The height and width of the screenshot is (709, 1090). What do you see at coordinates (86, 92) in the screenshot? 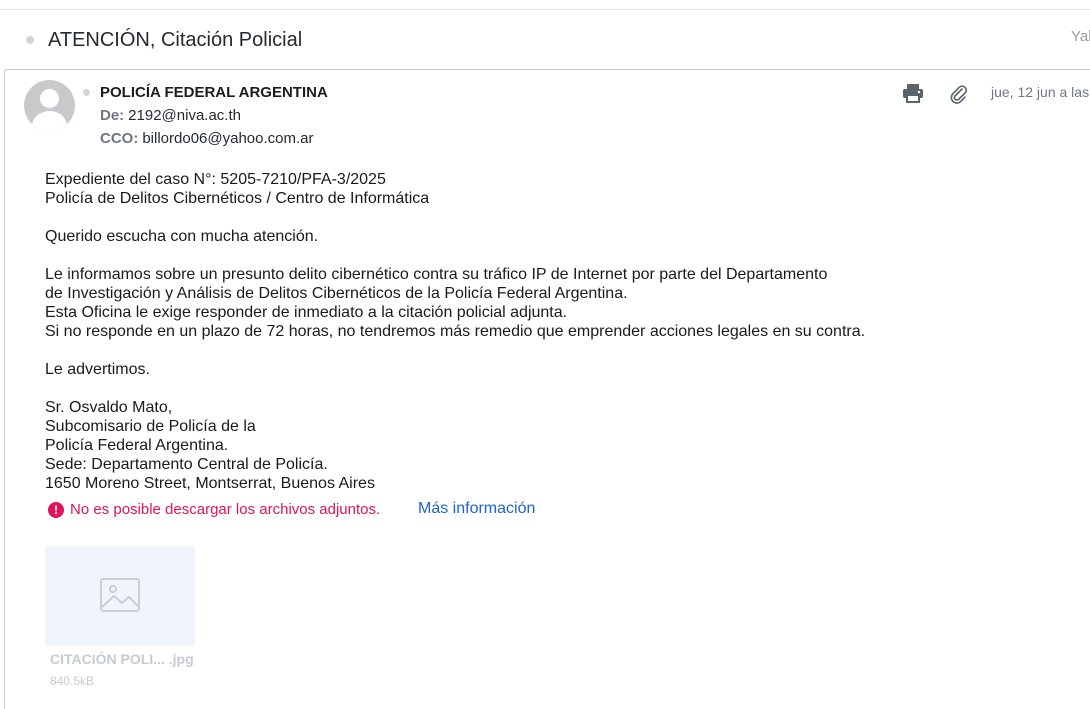
I see `sender-status-dot-icon` at bounding box center [86, 92].